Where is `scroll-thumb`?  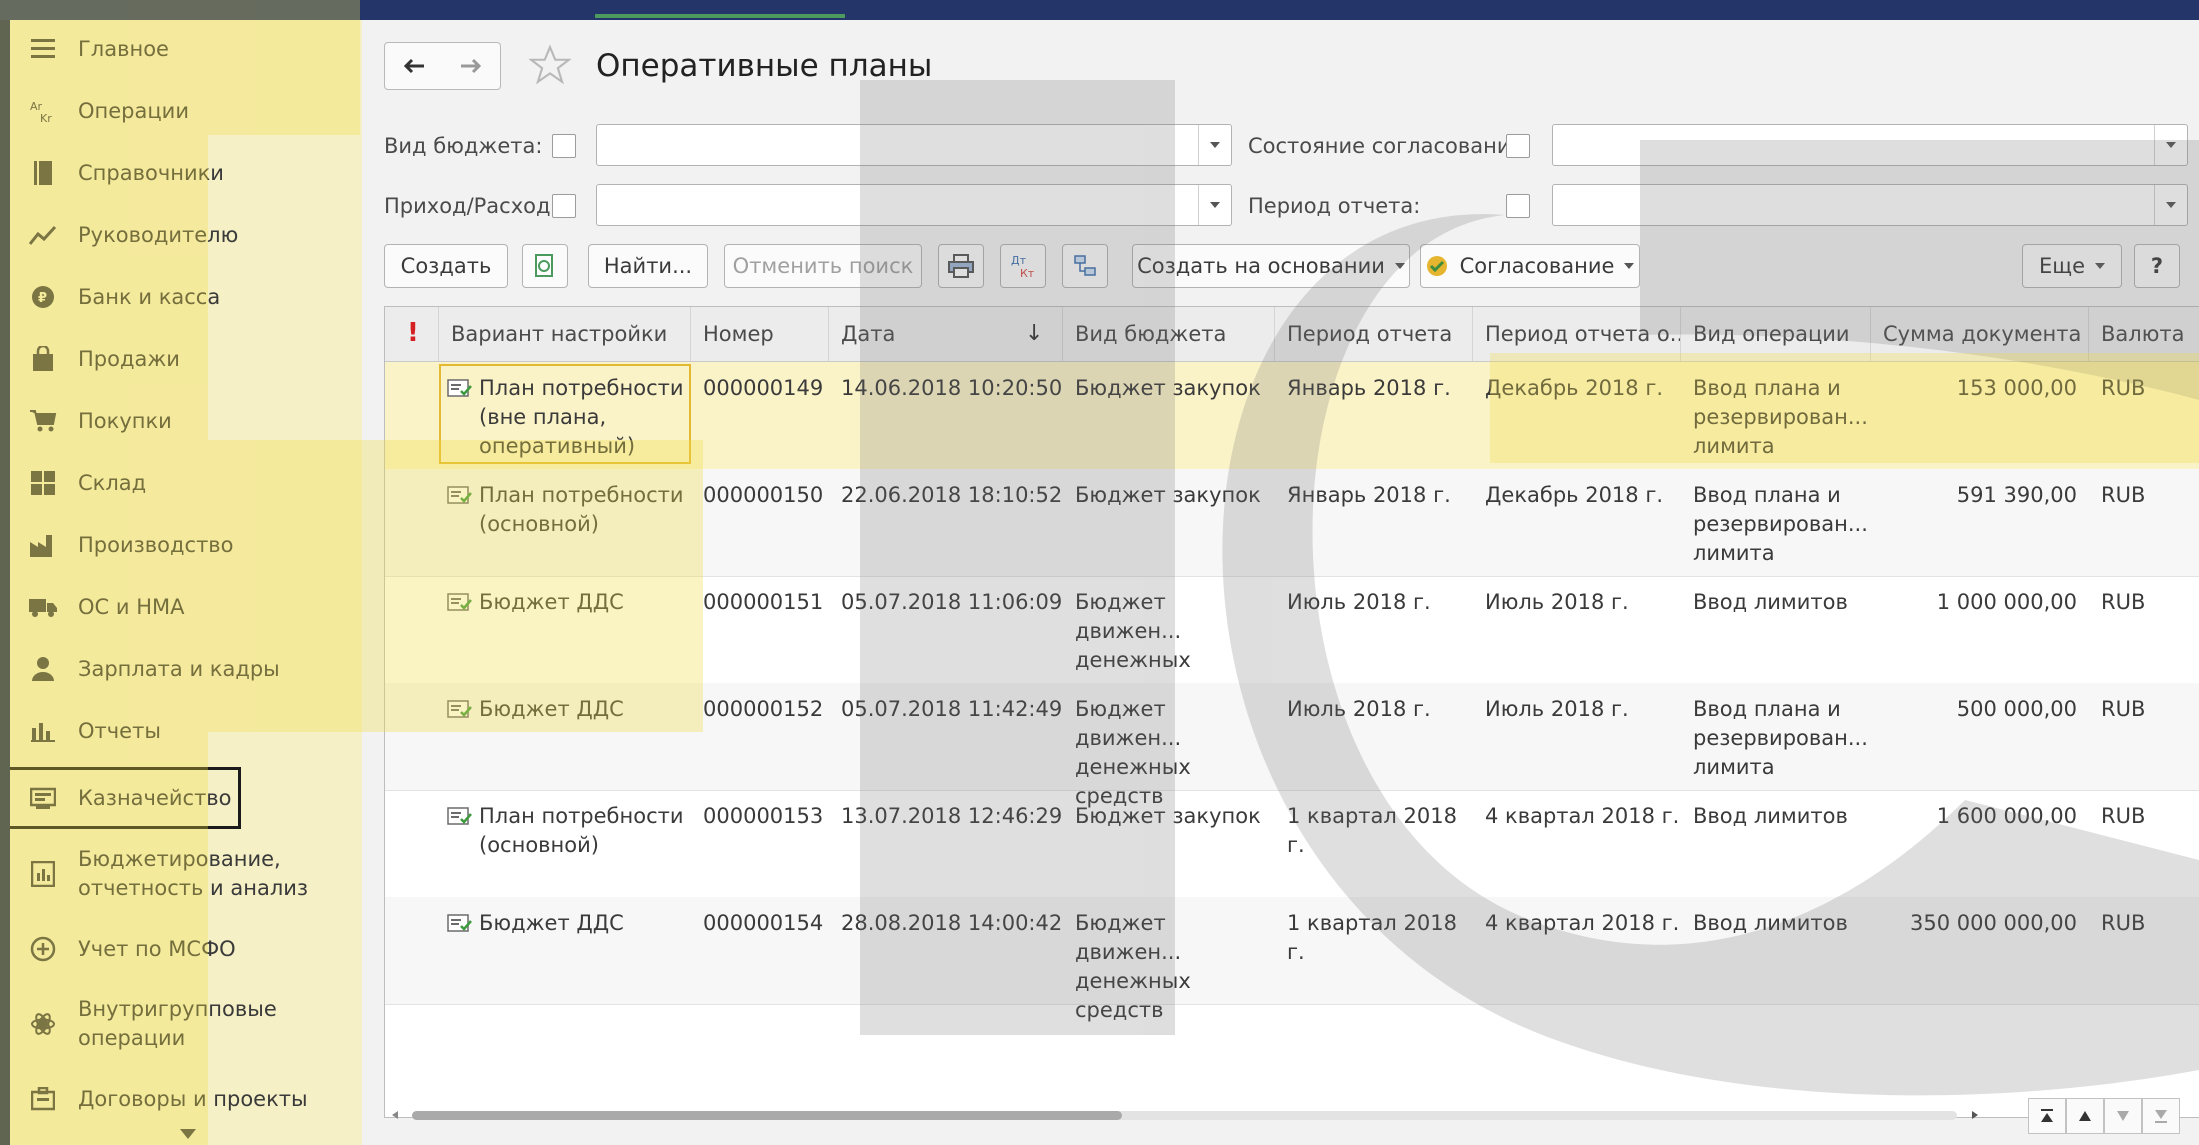
scroll-thumb is located at coordinates (767, 1115).